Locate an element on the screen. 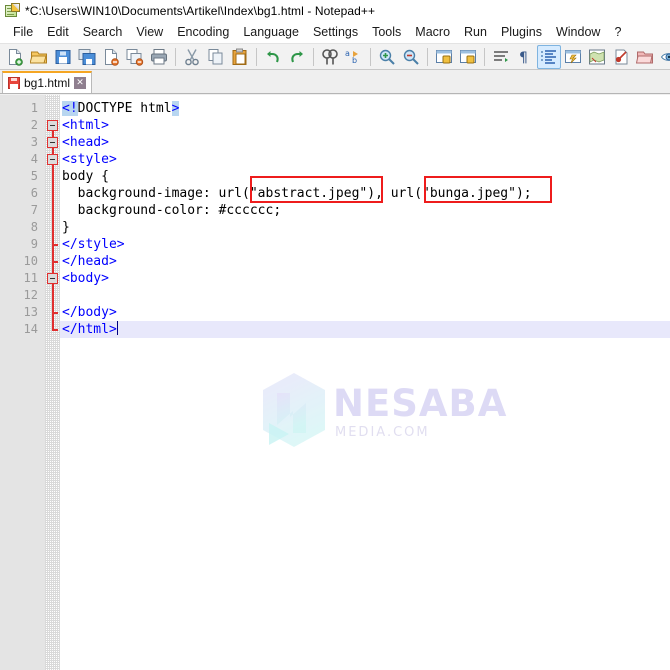 The width and height of the screenshot is (670, 670). paste-icon is located at coordinates (240, 57).